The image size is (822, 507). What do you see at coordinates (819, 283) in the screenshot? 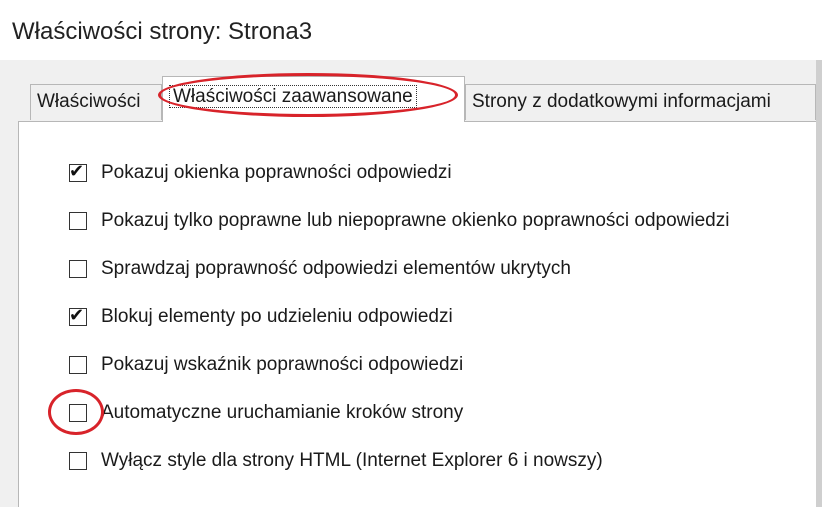
I see `dialog-right-border` at bounding box center [819, 283].